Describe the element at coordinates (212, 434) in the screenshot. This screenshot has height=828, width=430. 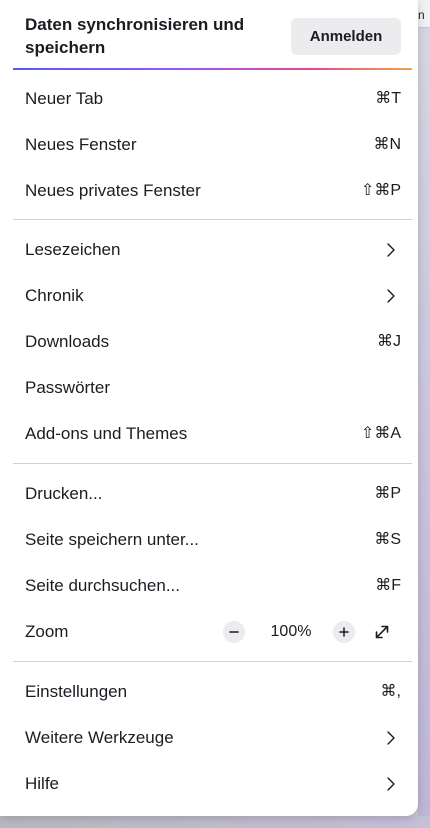
I see `menu-item-addons: Add-ons und Themes ⇧⌘A` at that location.